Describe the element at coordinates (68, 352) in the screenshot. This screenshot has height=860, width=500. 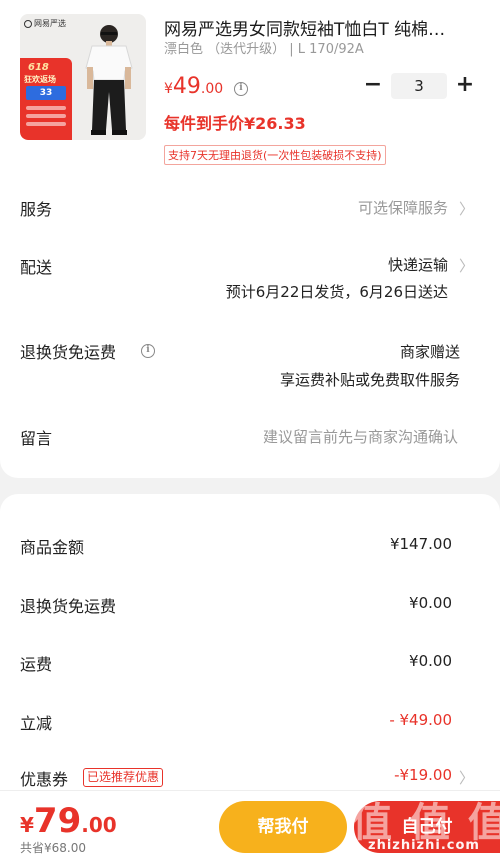
I see `return-shipping-label: 退换货免运费` at that location.